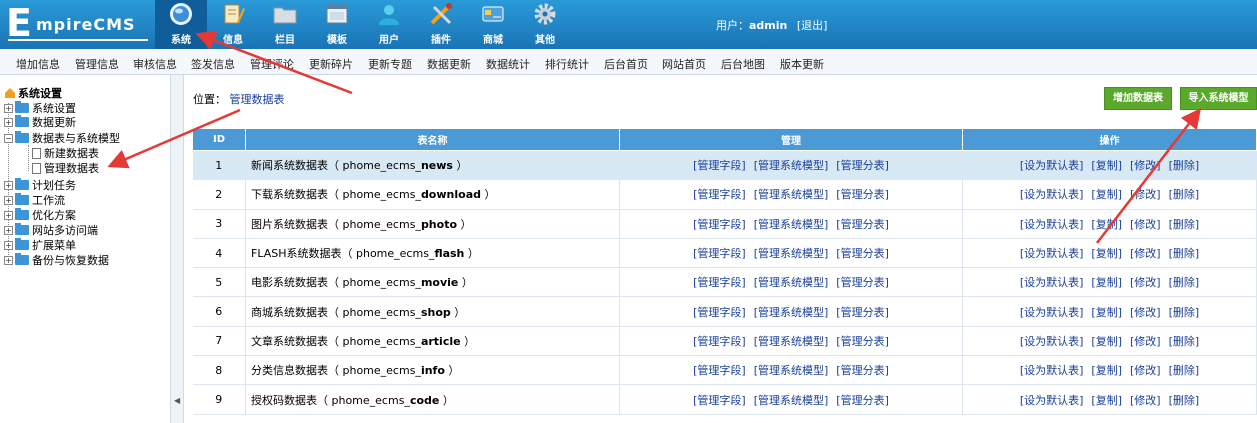 Image resolution: width=1257 pixels, height=423 pixels. Describe the element at coordinates (545, 24) in the screenshot. I see `nav-other: 其他` at that location.